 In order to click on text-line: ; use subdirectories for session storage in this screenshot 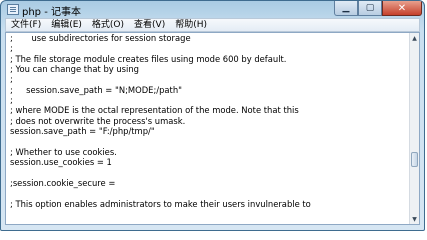, I will do `click(100, 38)`.